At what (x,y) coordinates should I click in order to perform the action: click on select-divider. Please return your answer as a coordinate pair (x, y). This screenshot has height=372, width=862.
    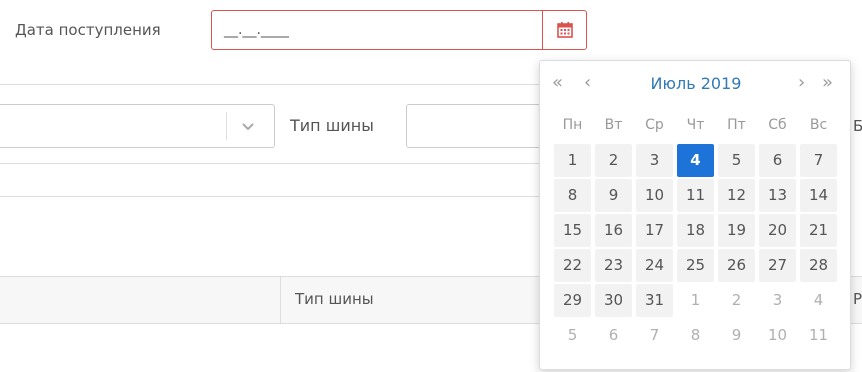
    Looking at the image, I should click on (226, 126).